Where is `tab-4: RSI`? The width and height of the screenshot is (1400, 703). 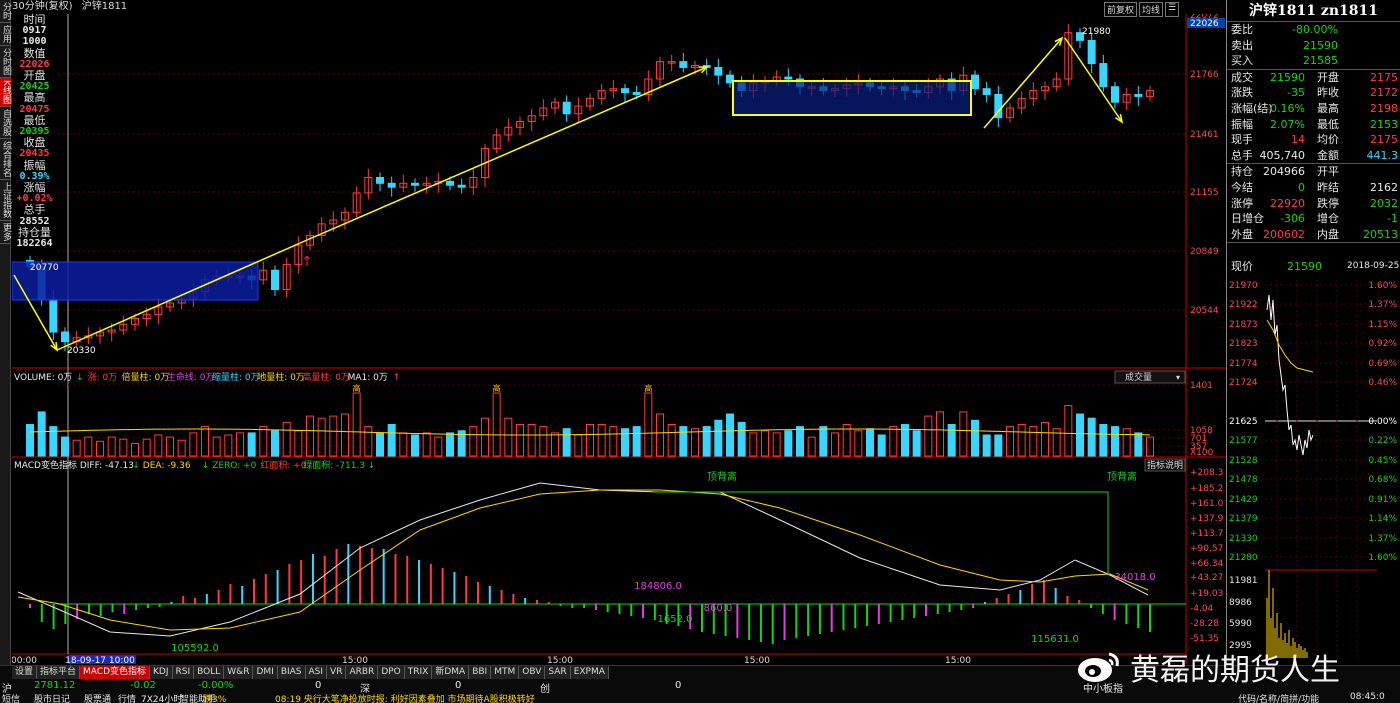
tab-4: RSI is located at coordinates (183, 672).